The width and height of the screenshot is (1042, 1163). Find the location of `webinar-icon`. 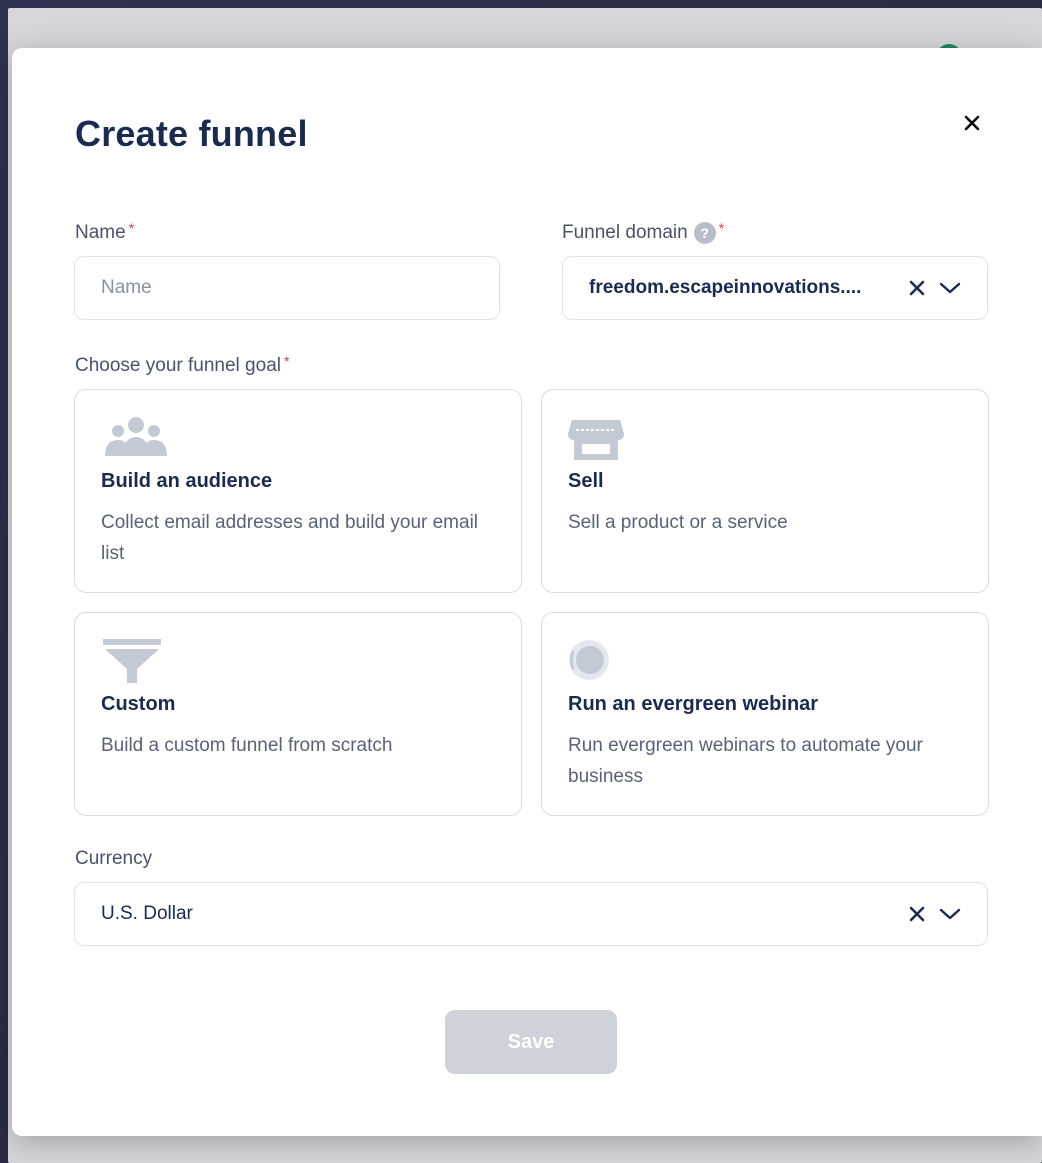

webinar-icon is located at coordinates (589, 660).